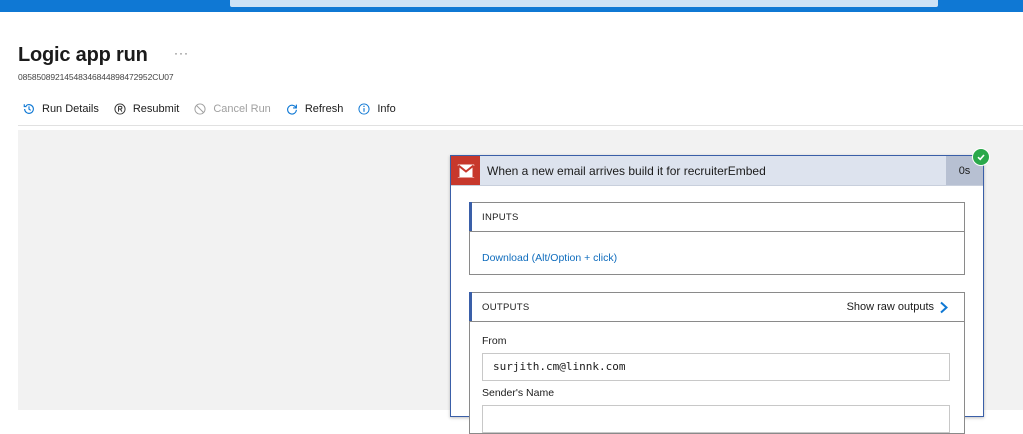 This screenshot has width=1023, height=434. What do you see at coordinates (291, 109) in the screenshot?
I see `refresh-icon` at bounding box center [291, 109].